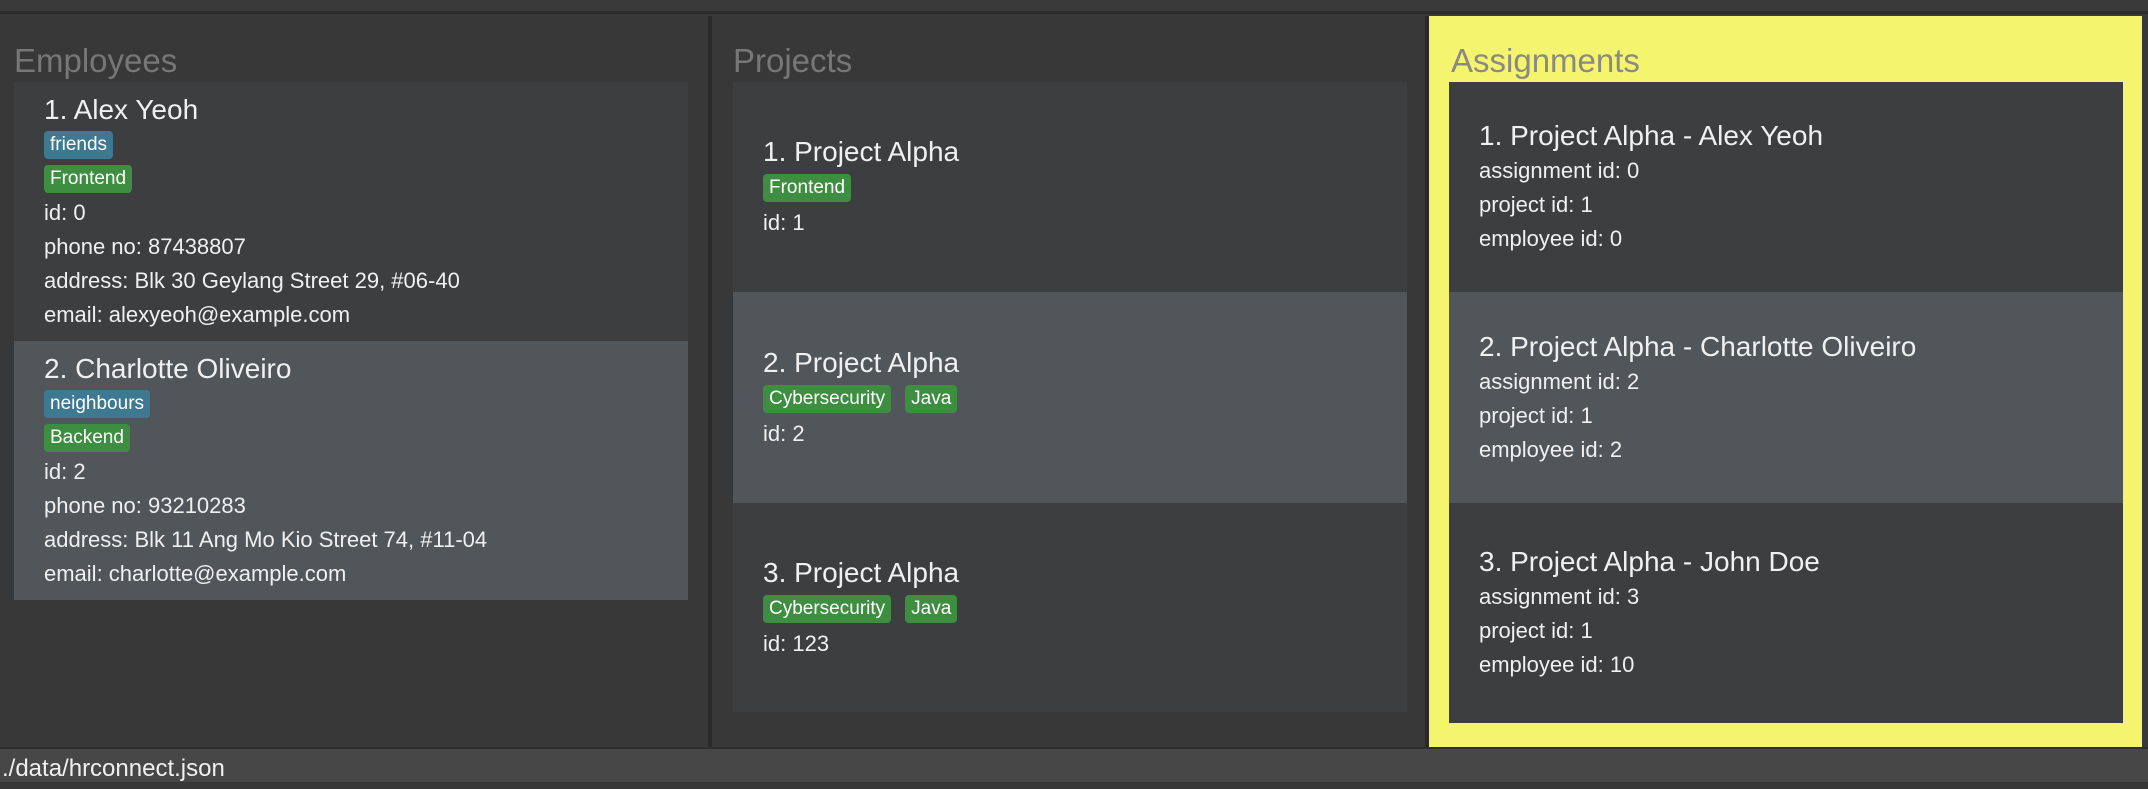  What do you see at coordinates (97, 404) in the screenshot?
I see `employee-tag: neighbours` at bounding box center [97, 404].